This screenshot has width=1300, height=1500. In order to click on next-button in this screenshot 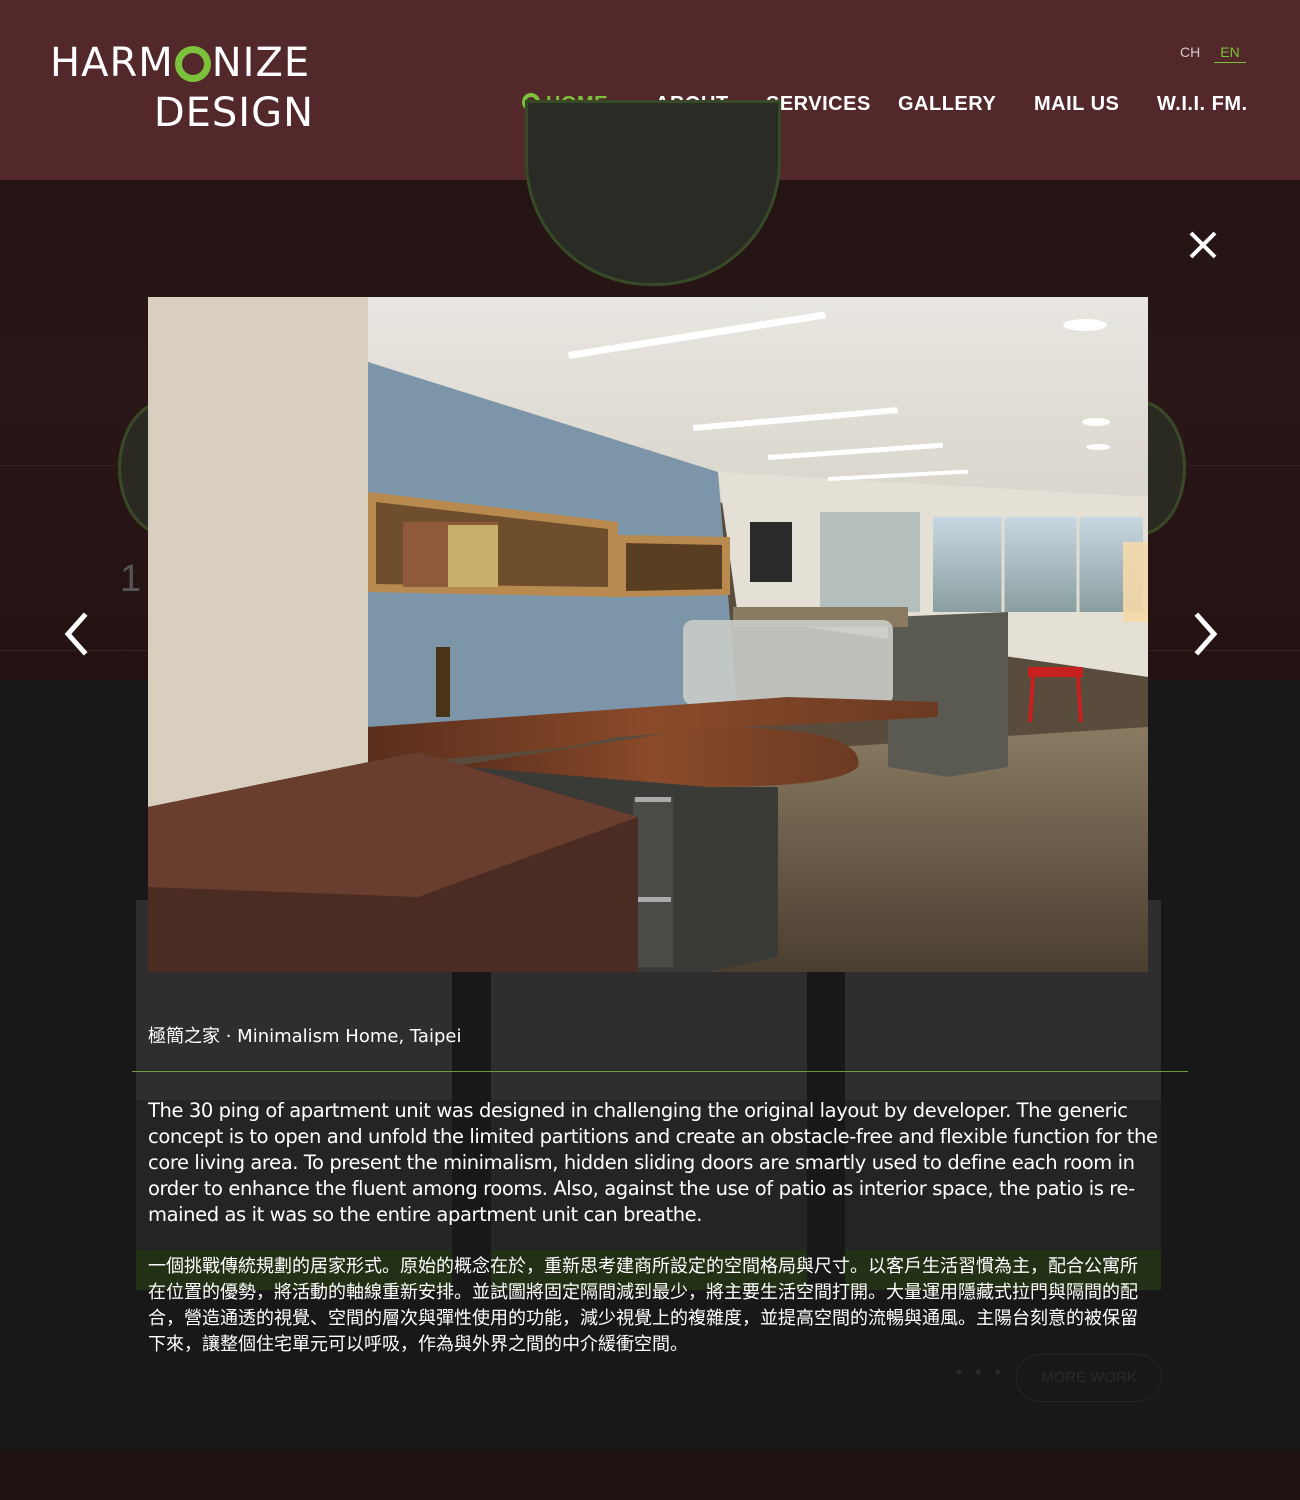, I will do `click(1205, 634)`.